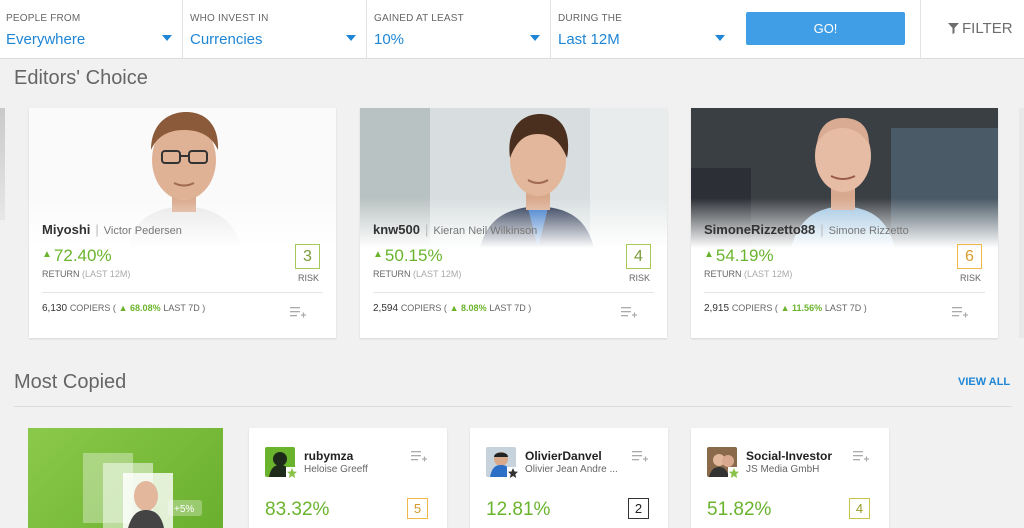 Image resolution: width=1024 pixels, height=528 pixels. I want to click on carousel-prev-edge, so click(2, 164).